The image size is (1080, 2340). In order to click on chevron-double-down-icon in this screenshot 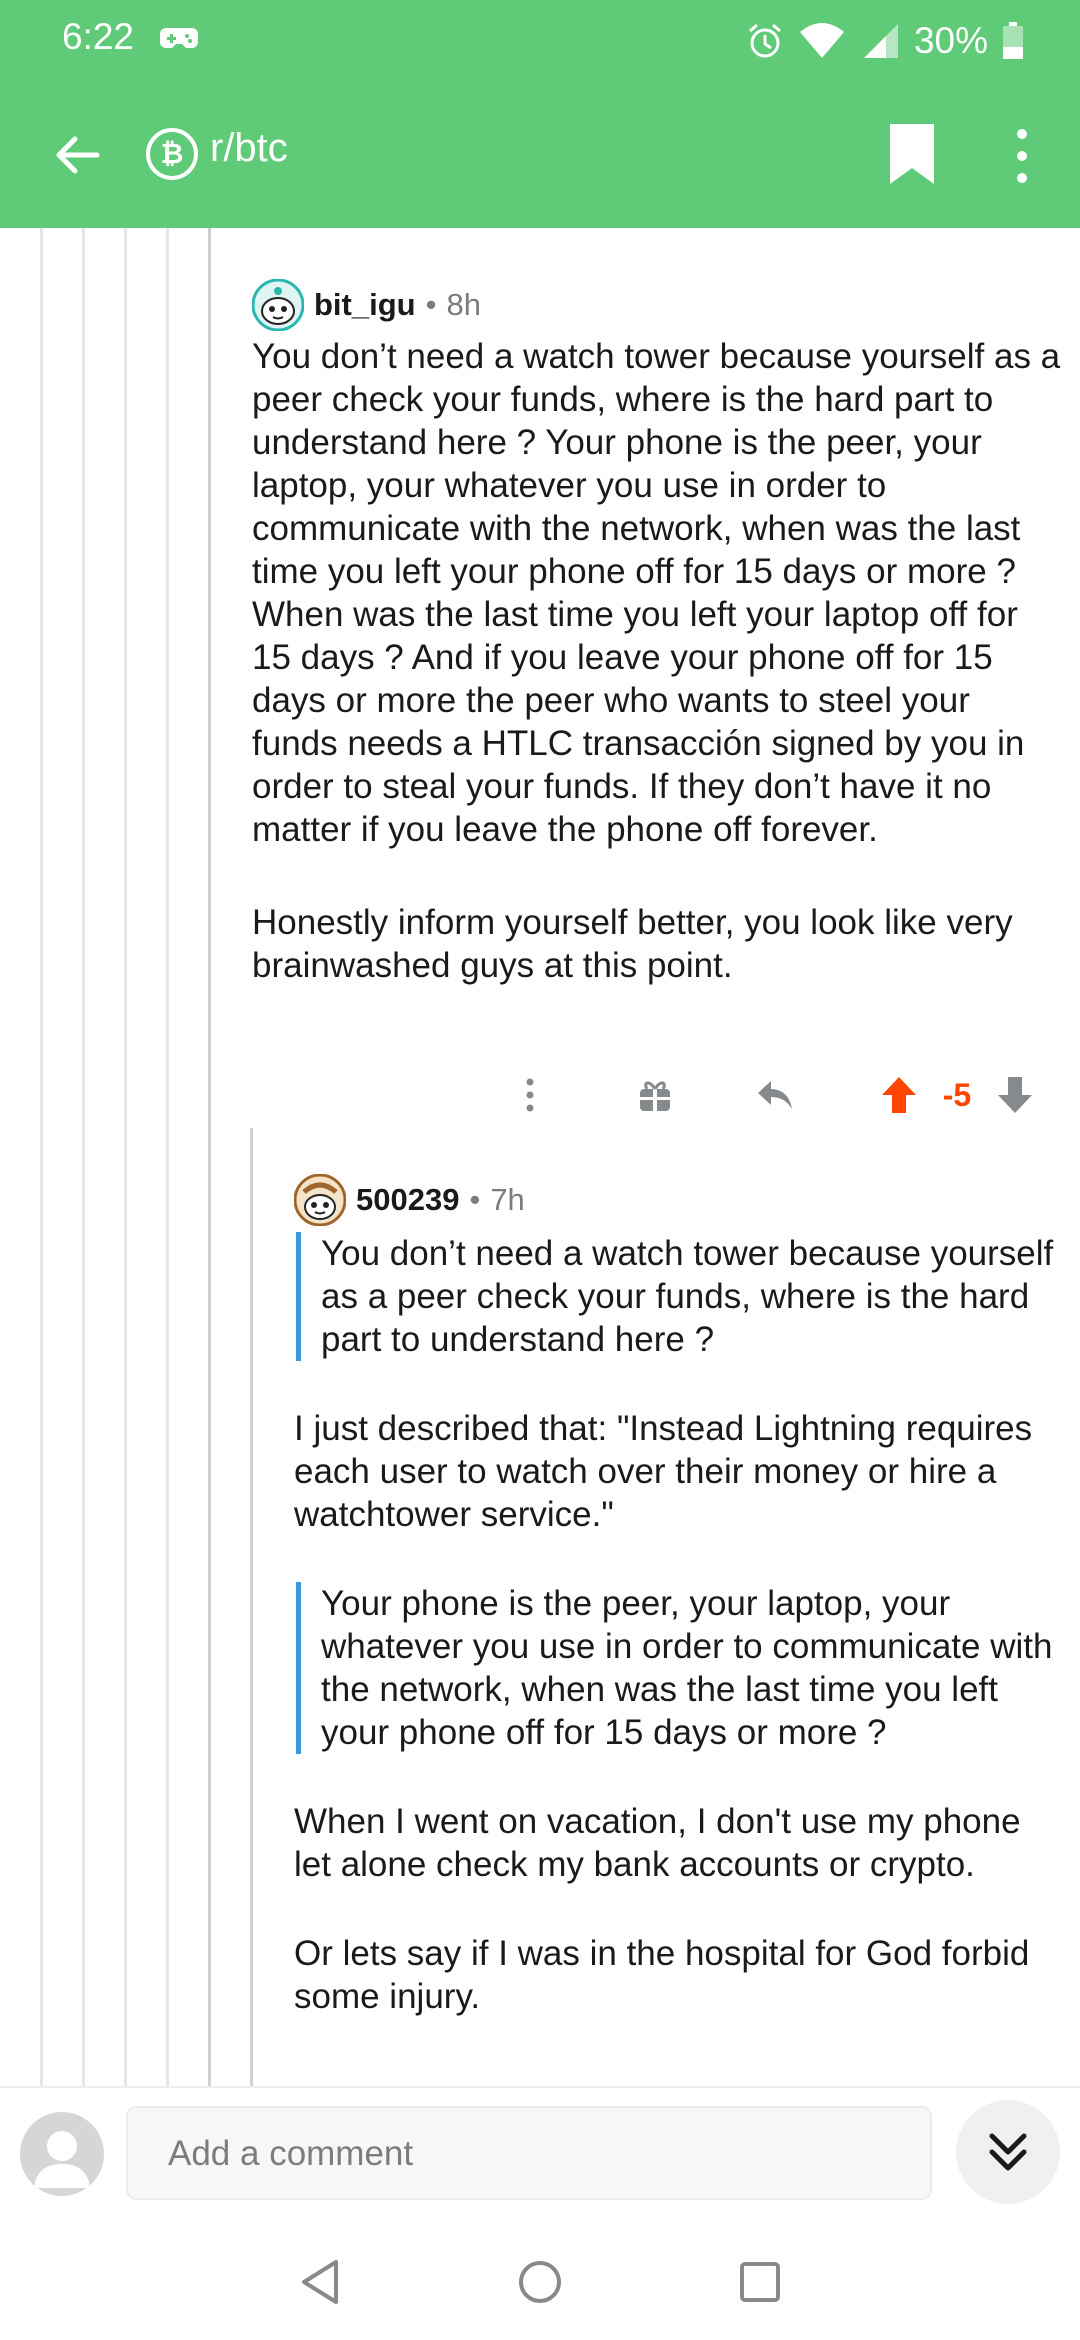, I will do `click(1008, 2152)`.